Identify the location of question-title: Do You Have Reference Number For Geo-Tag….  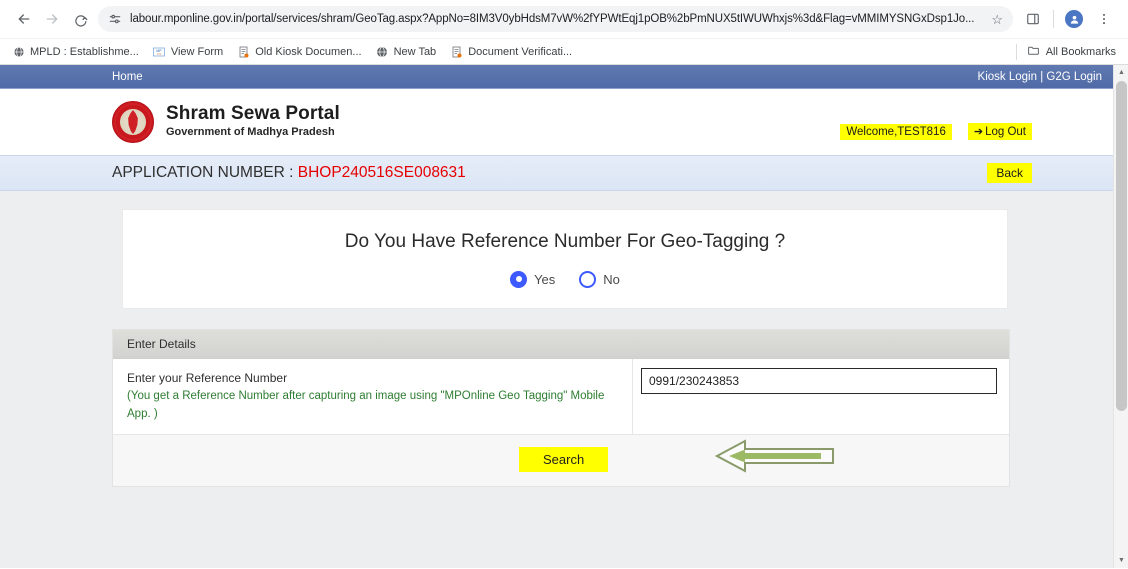
(565, 241).